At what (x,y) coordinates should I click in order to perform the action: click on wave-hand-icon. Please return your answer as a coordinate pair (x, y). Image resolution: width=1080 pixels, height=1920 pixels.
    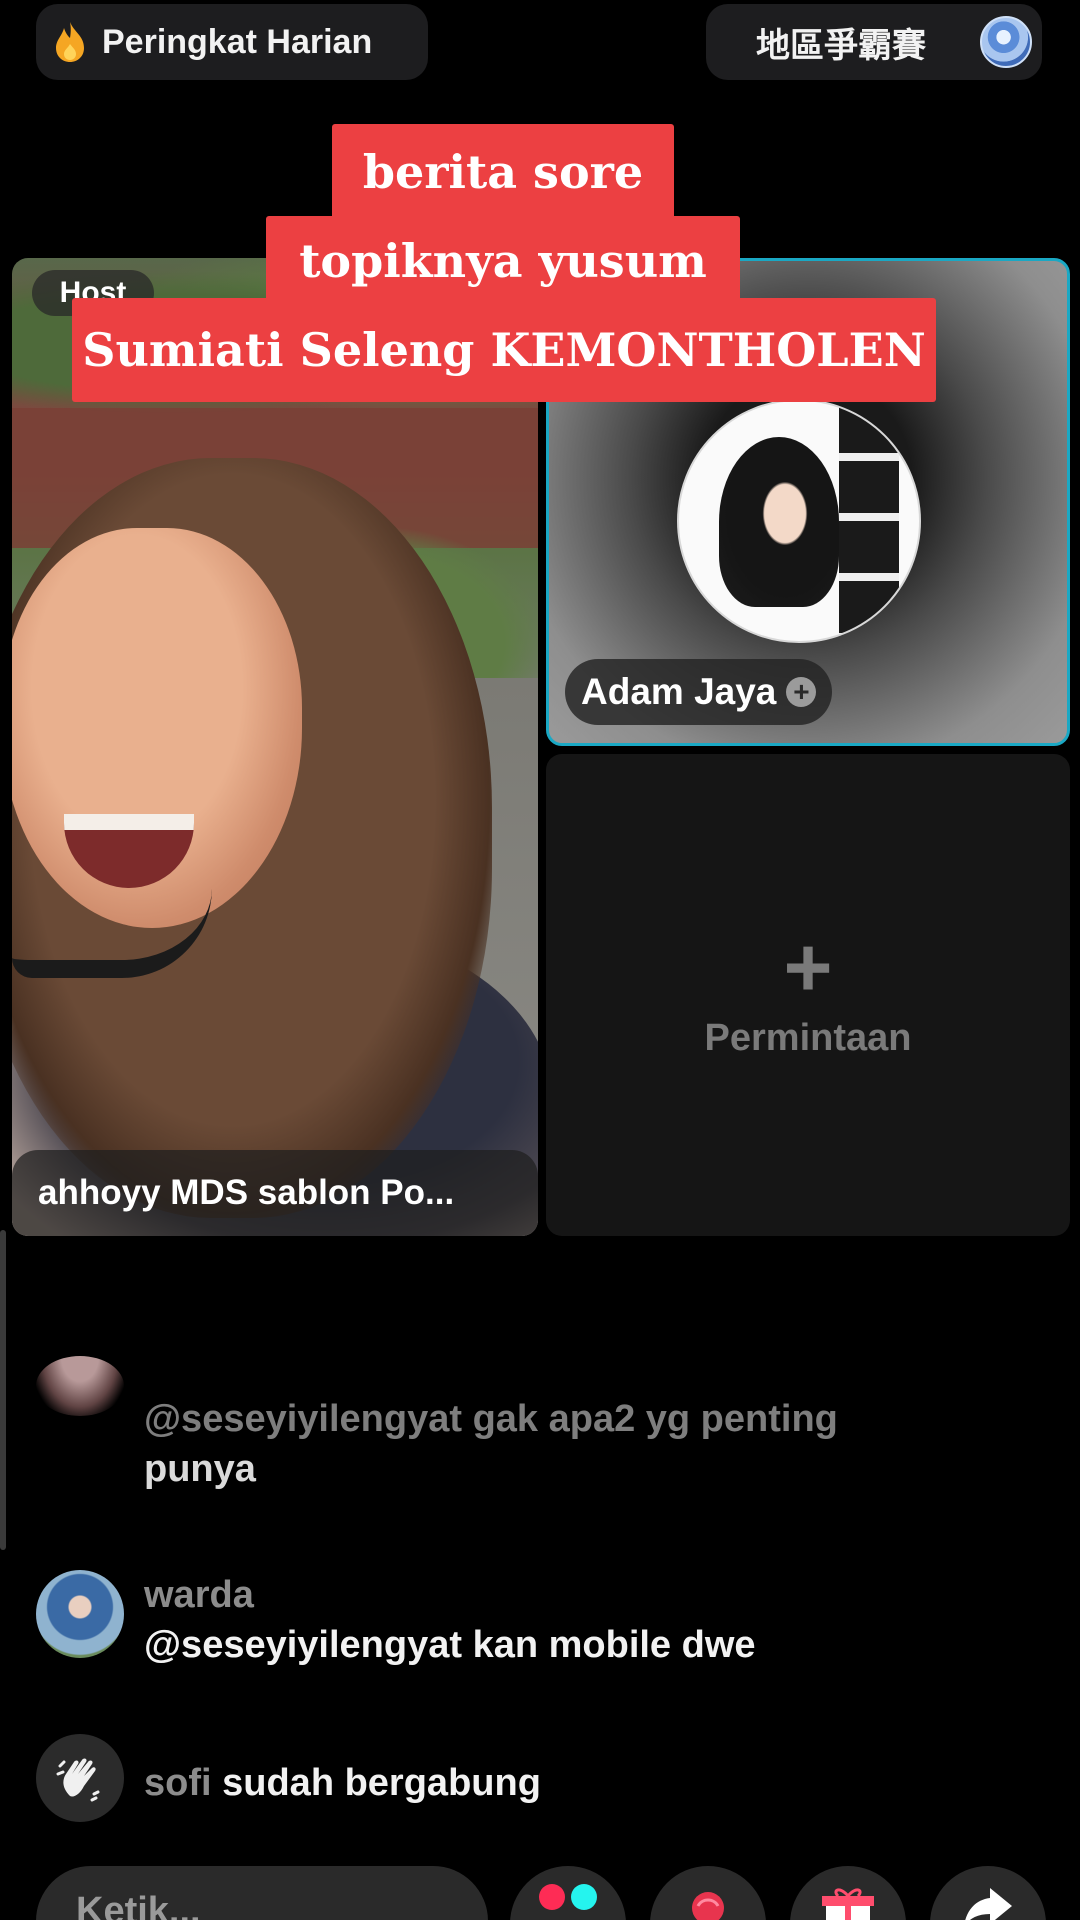
    Looking at the image, I should click on (80, 1778).